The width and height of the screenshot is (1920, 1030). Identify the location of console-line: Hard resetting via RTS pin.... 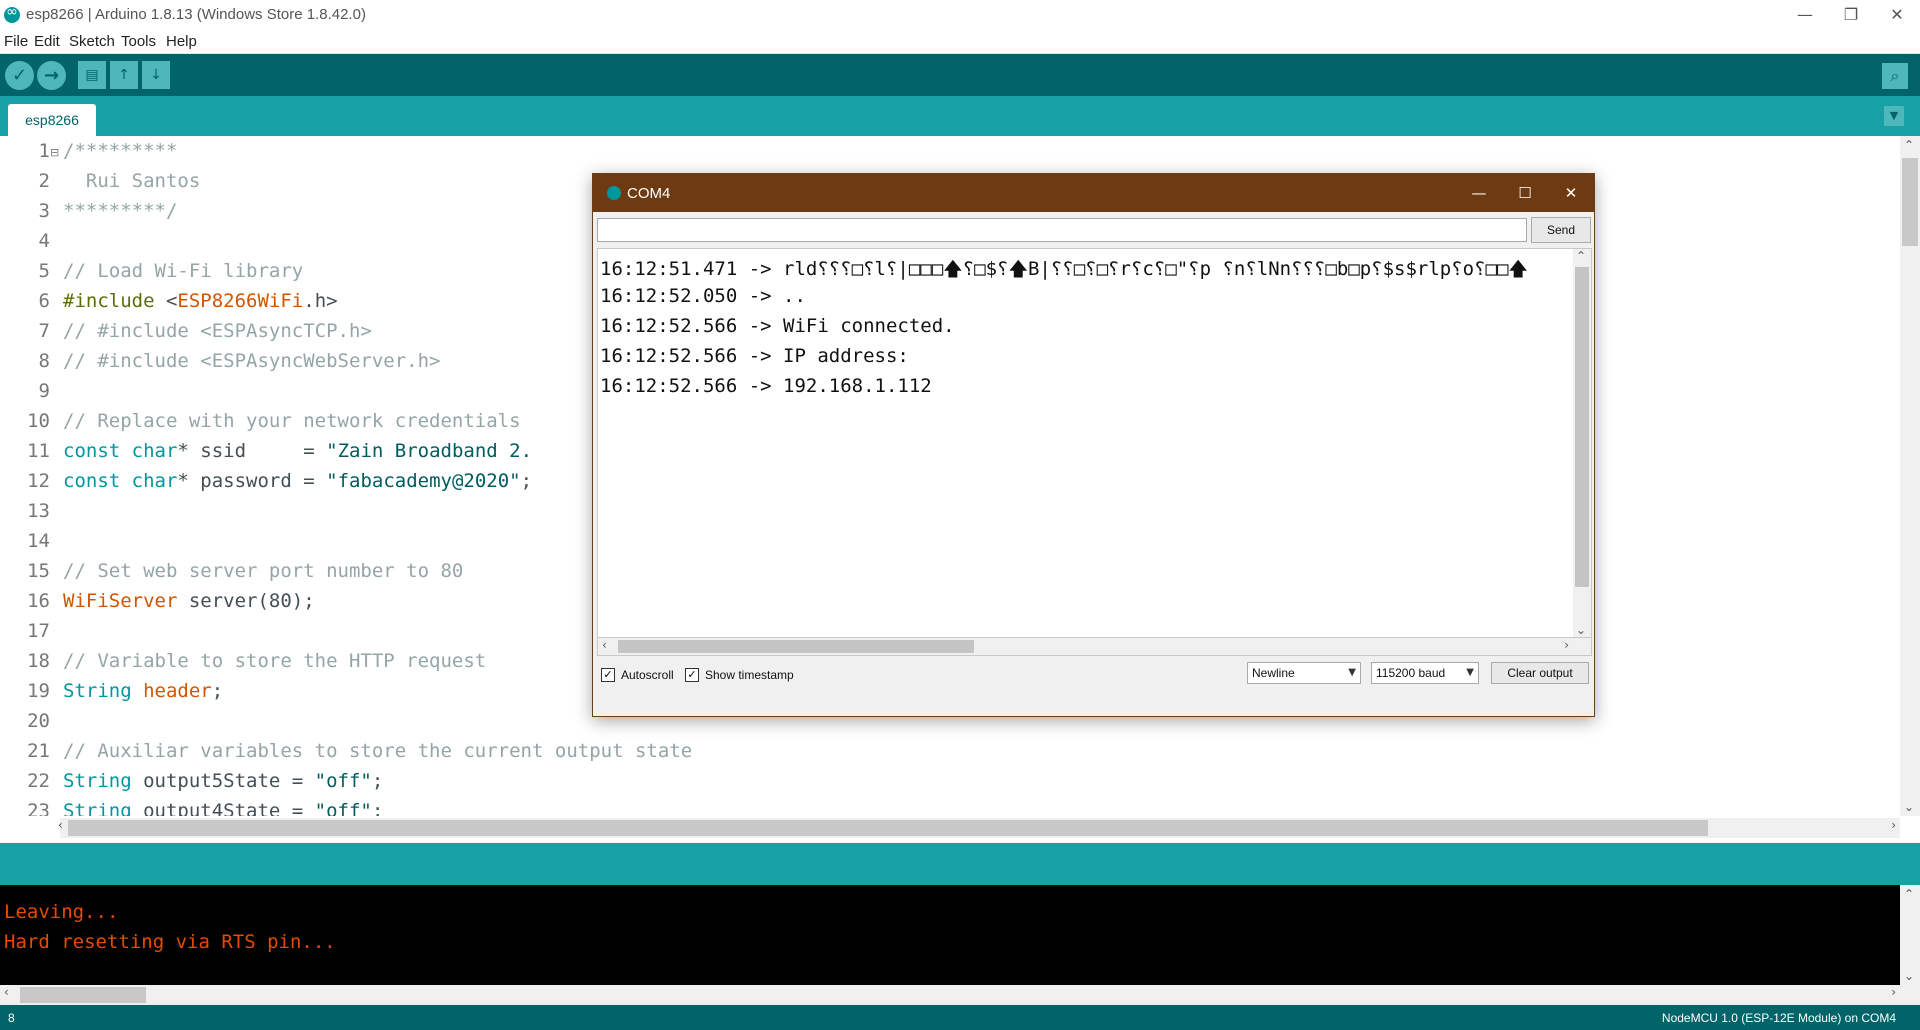
(170, 942).